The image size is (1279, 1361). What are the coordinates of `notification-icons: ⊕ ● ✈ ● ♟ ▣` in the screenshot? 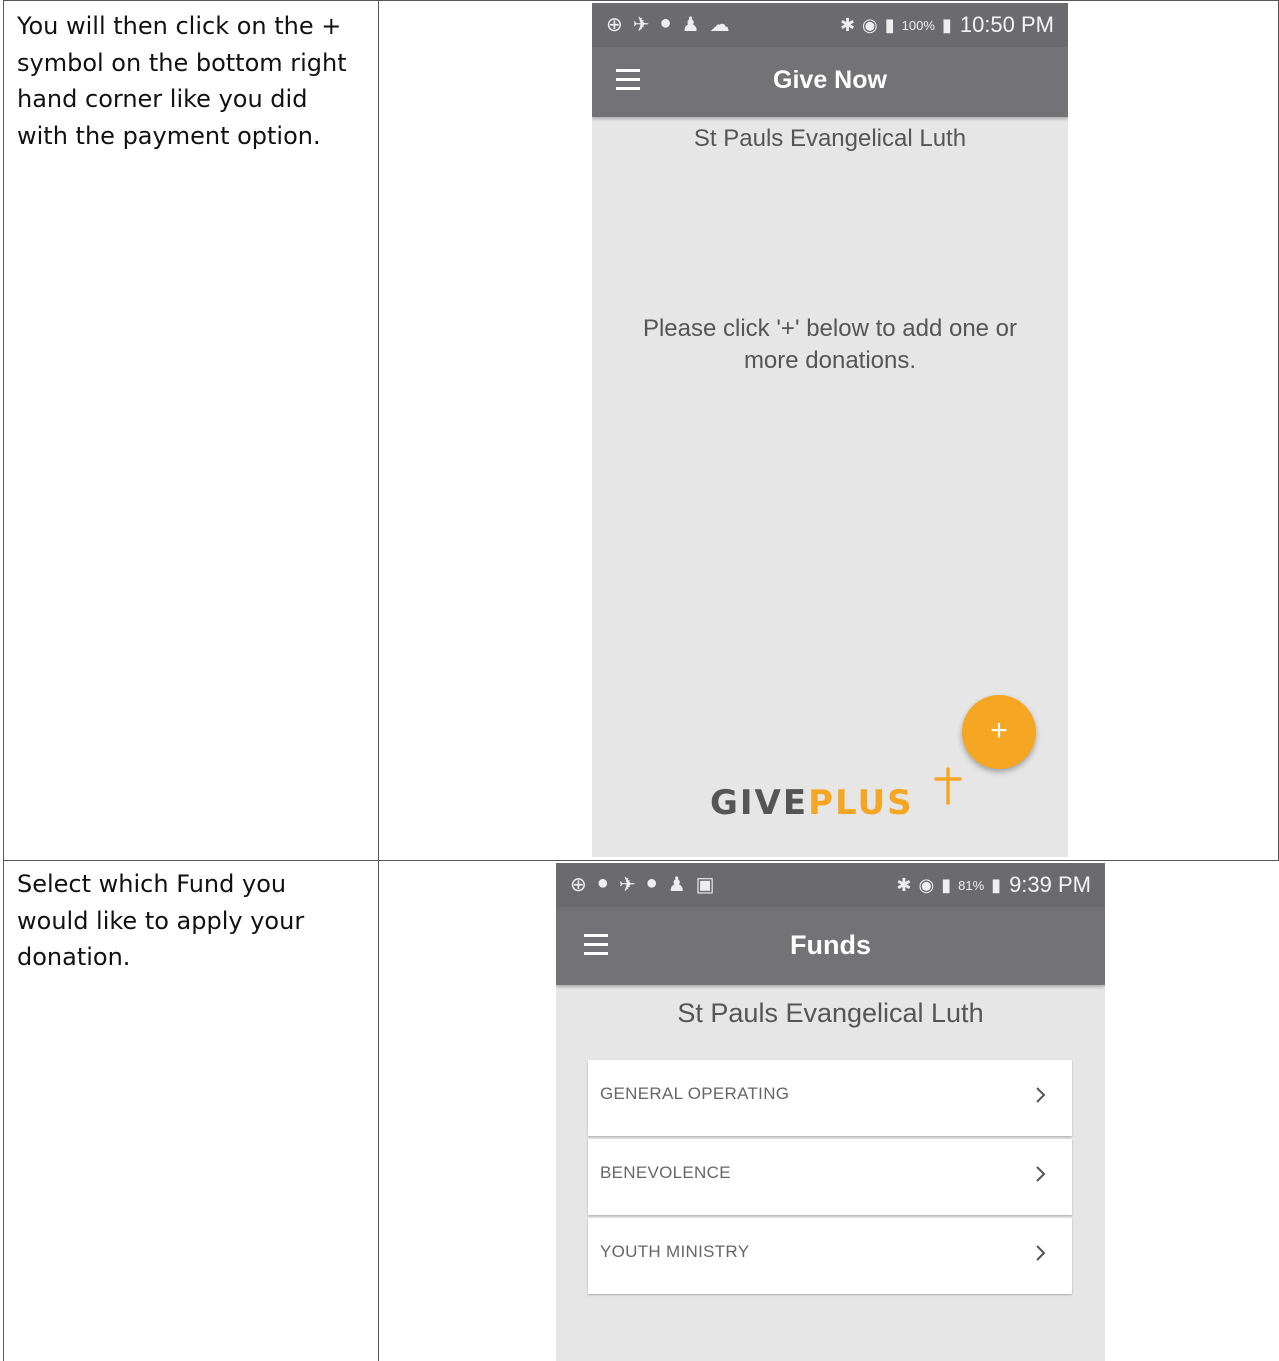 It's located at (642, 884).